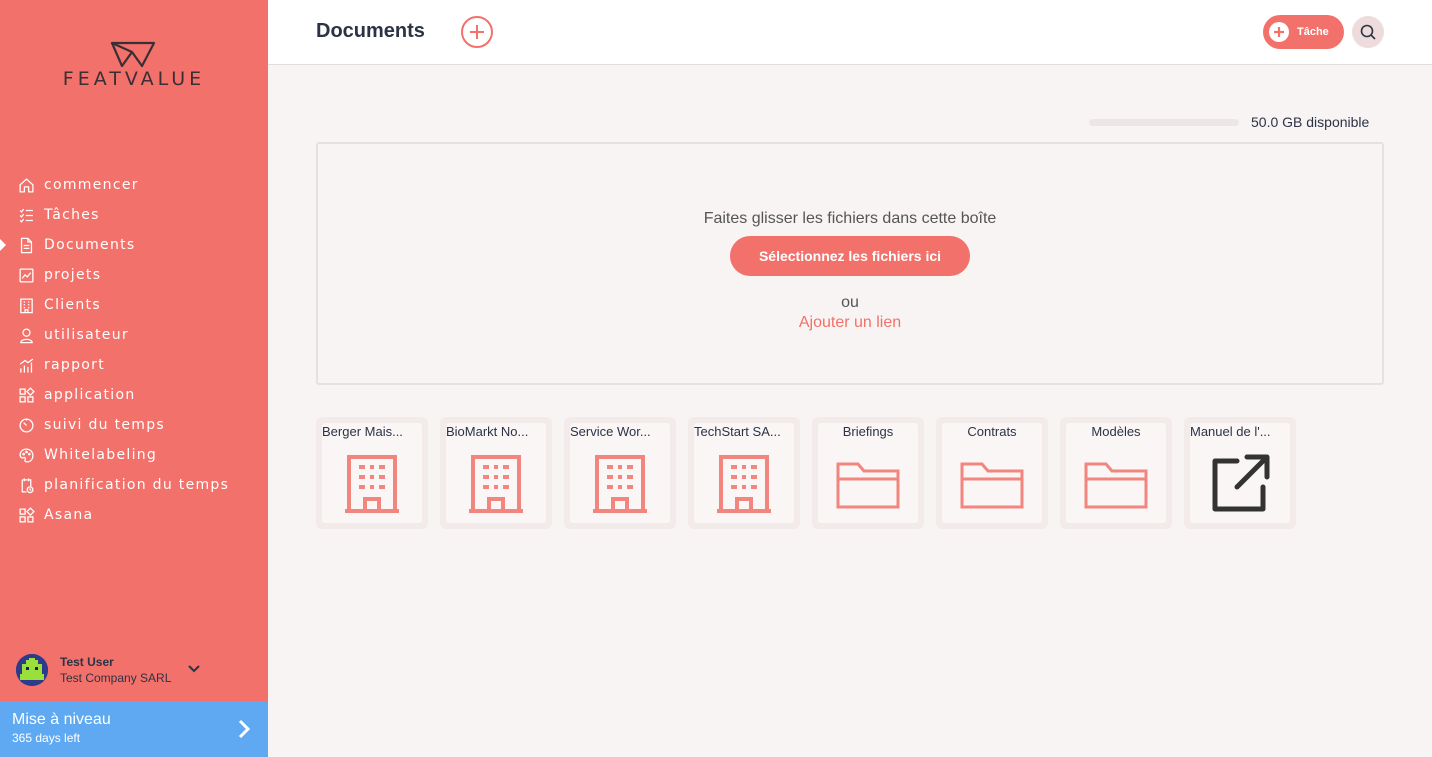  I want to click on upgrade-title: Mise à niveau, so click(61, 719).